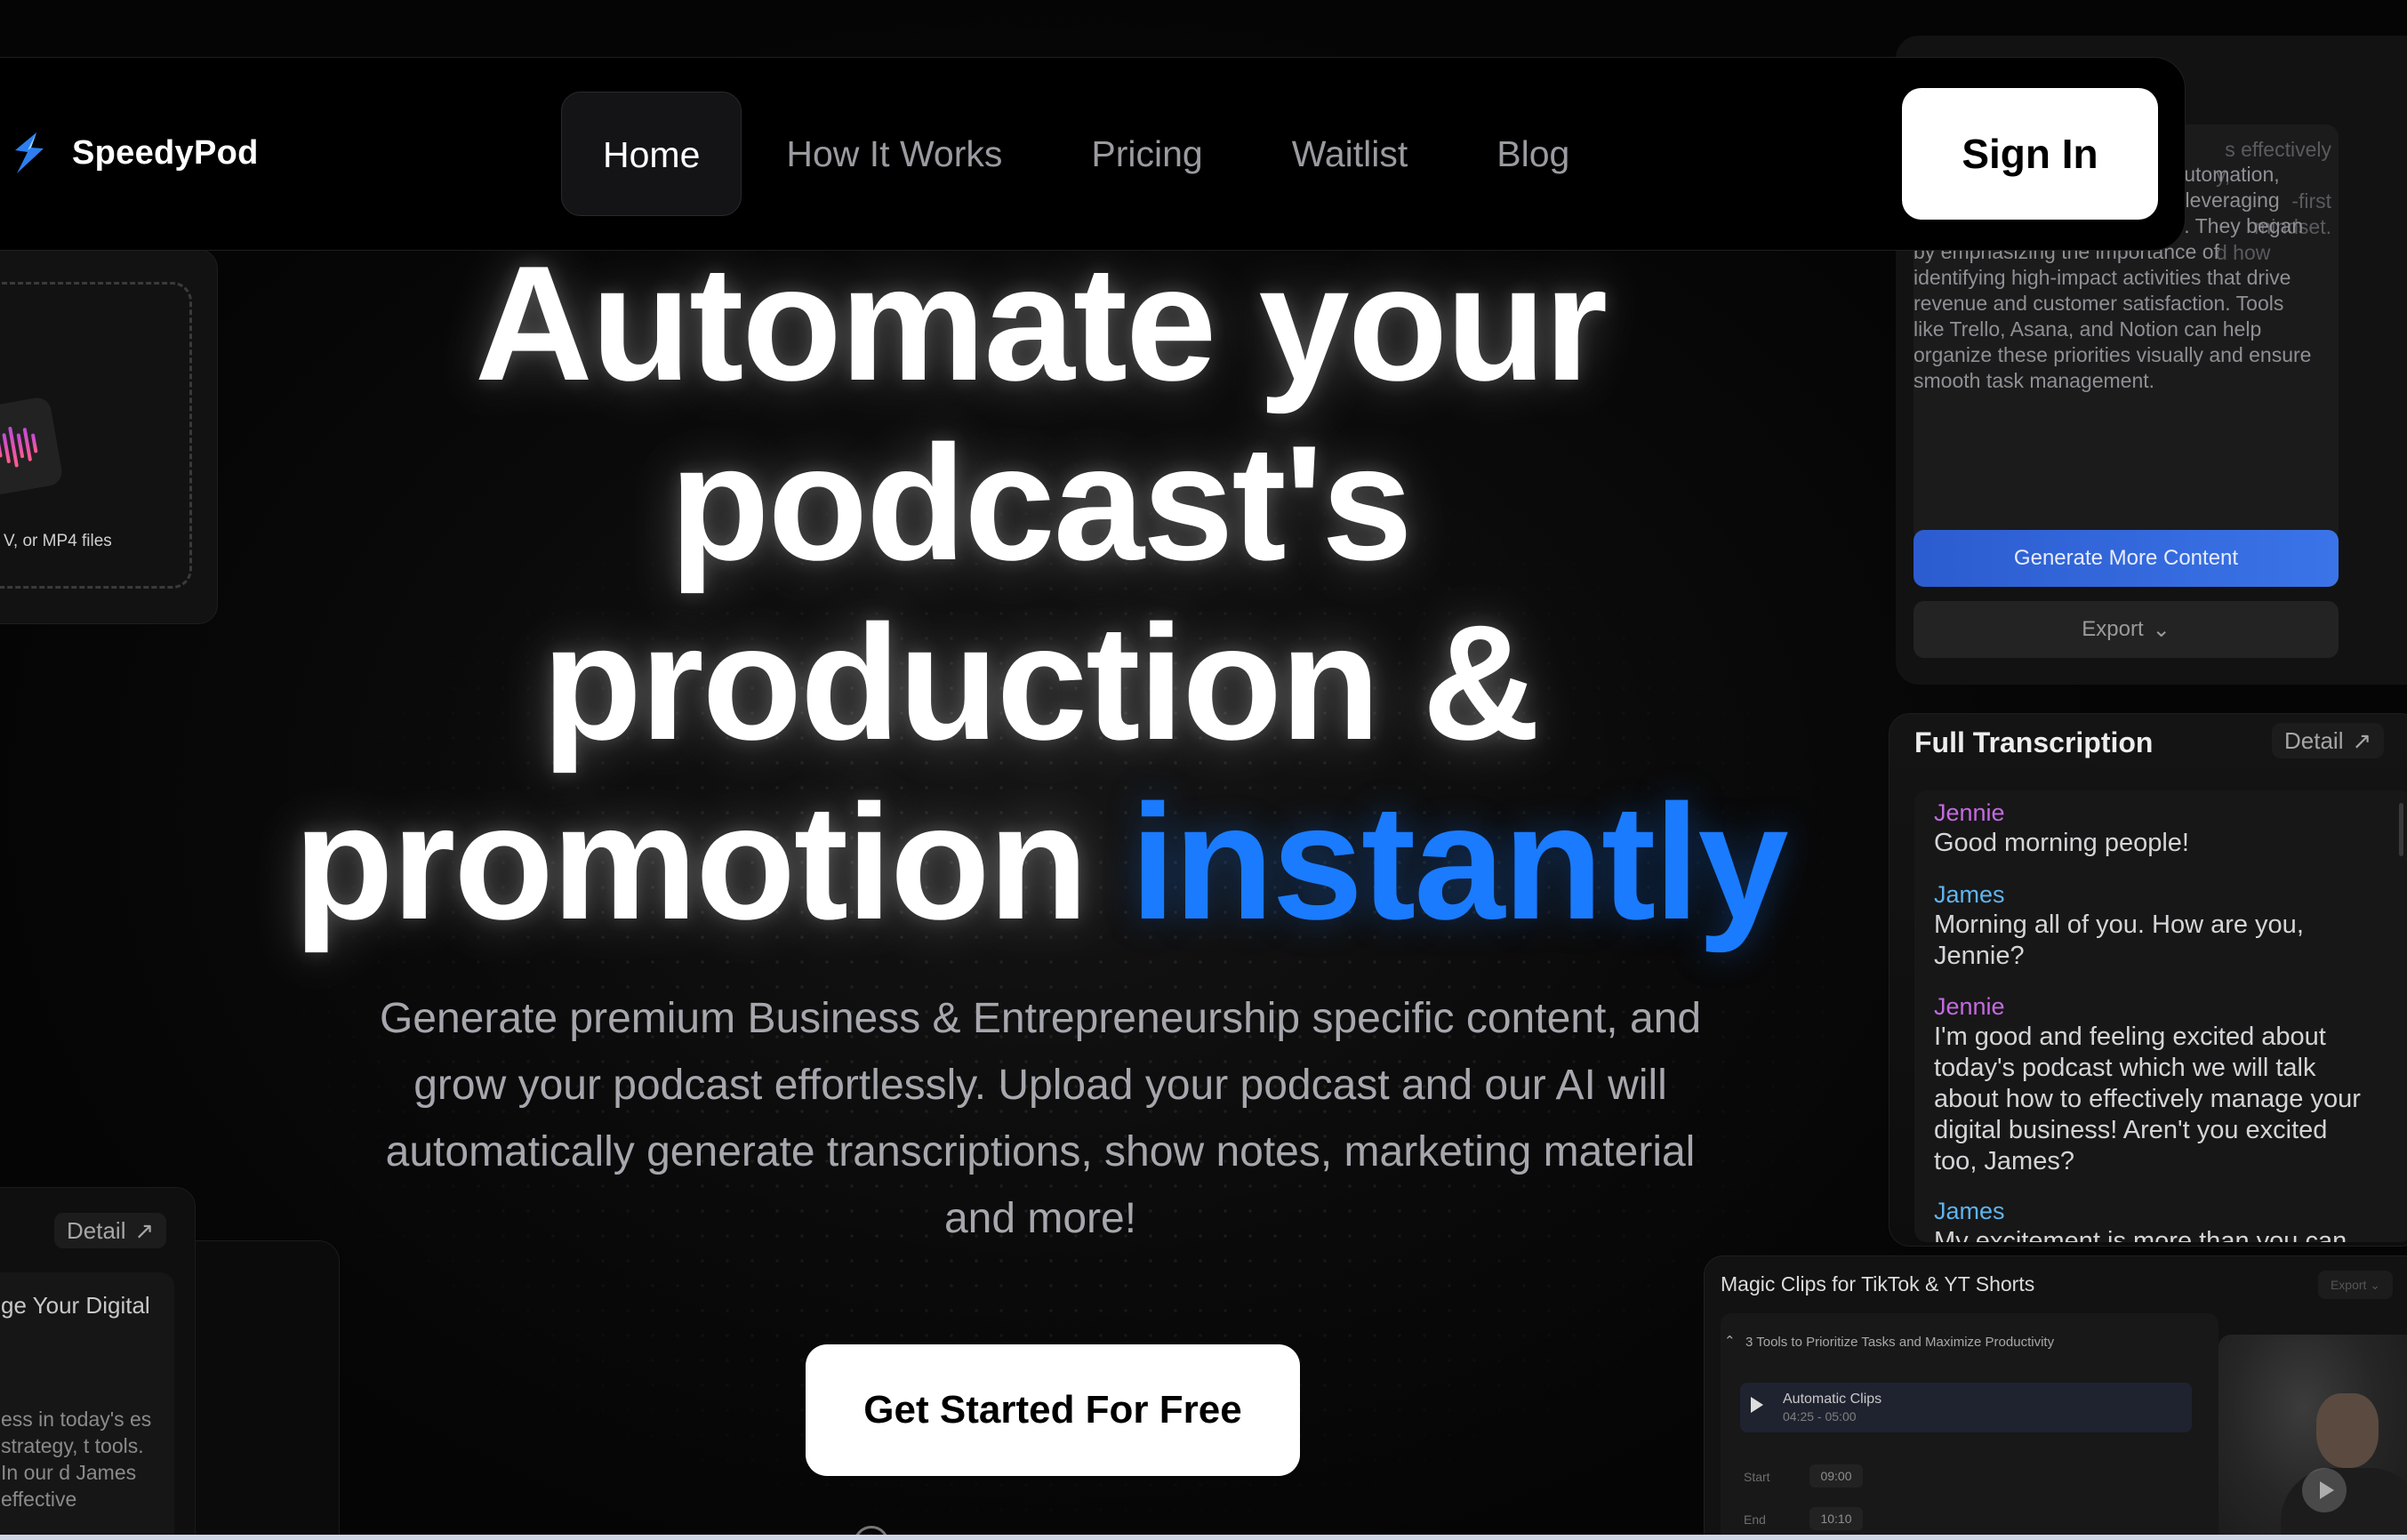 The width and height of the screenshot is (2407, 1540). I want to click on end-label: End, so click(1755, 1519).